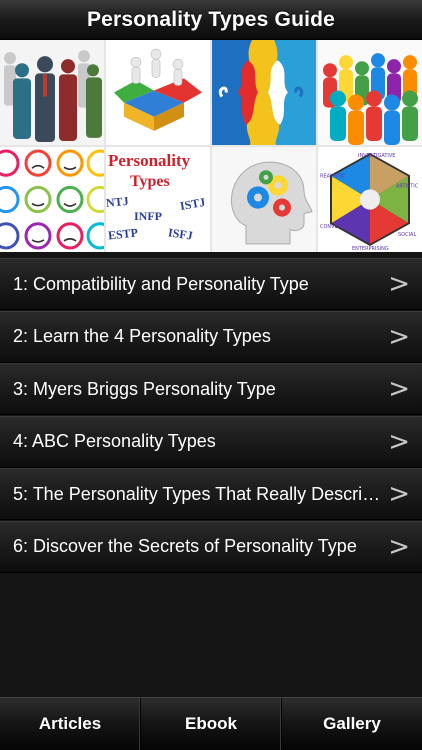 The width and height of the screenshot is (422, 750). I want to click on puzzle-people-image, so click(158, 92).